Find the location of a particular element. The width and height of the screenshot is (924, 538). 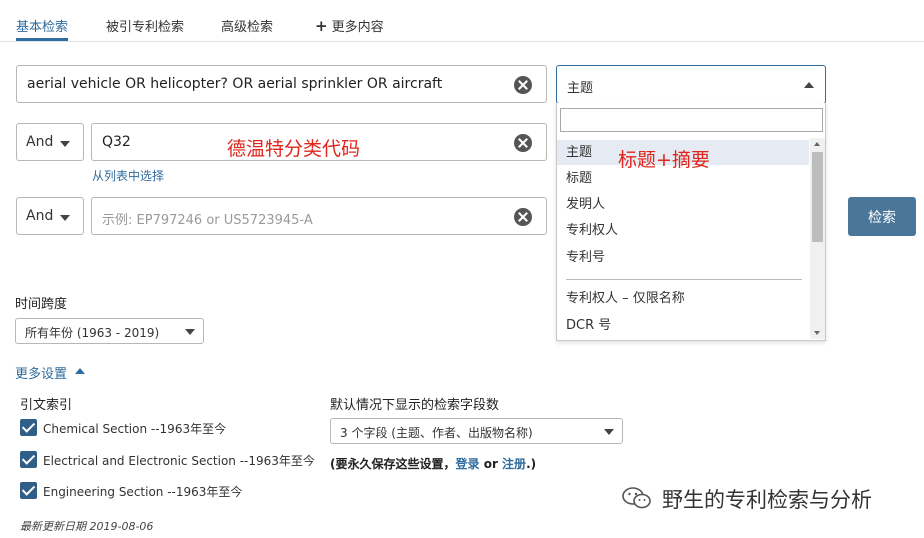

search-row-3-input: 示例: EP797246 or US5723945-A is located at coordinates (319, 216).